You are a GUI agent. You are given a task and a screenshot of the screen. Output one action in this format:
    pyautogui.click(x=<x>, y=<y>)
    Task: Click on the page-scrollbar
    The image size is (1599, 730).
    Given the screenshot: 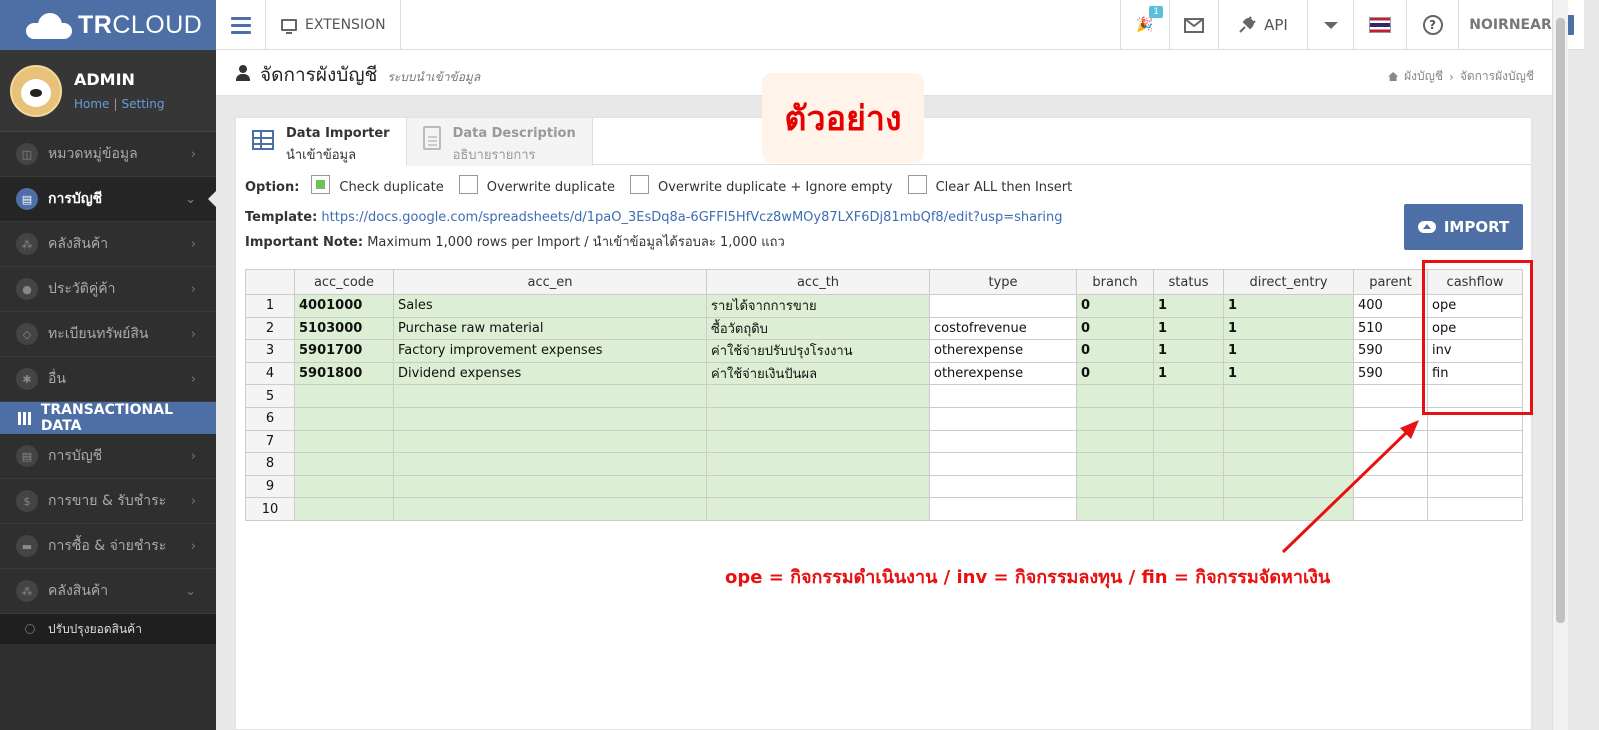 What is the action you would take?
    pyautogui.click(x=1560, y=365)
    